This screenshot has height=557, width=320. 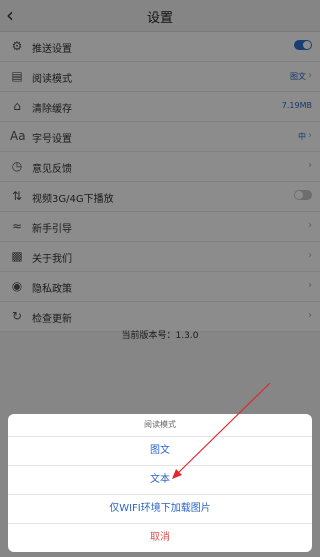 What do you see at coordinates (160, 451) in the screenshot?
I see `option-image-text: 图文` at bounding box center [160, 451].